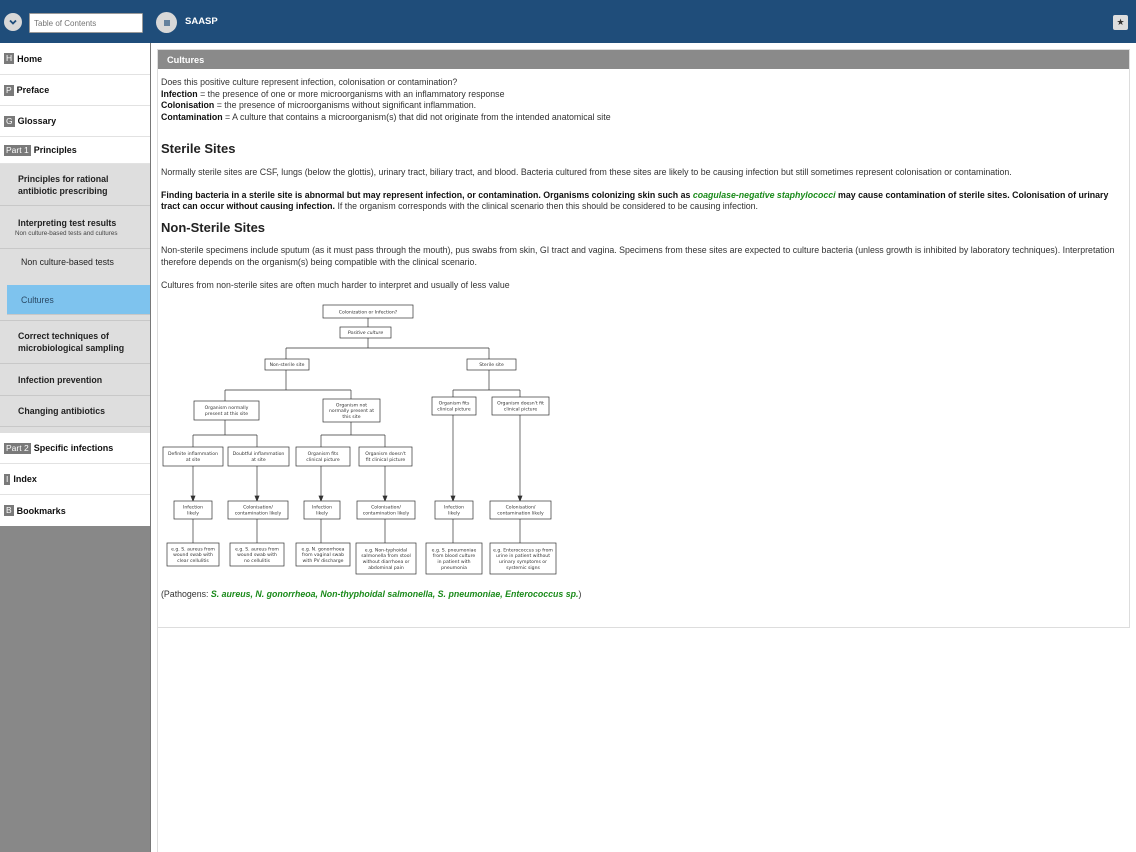 The height and width of the screenshot is (852, 1136). I want to click on box-label: e.g. N. gonorrhoea, so click(323, 549).